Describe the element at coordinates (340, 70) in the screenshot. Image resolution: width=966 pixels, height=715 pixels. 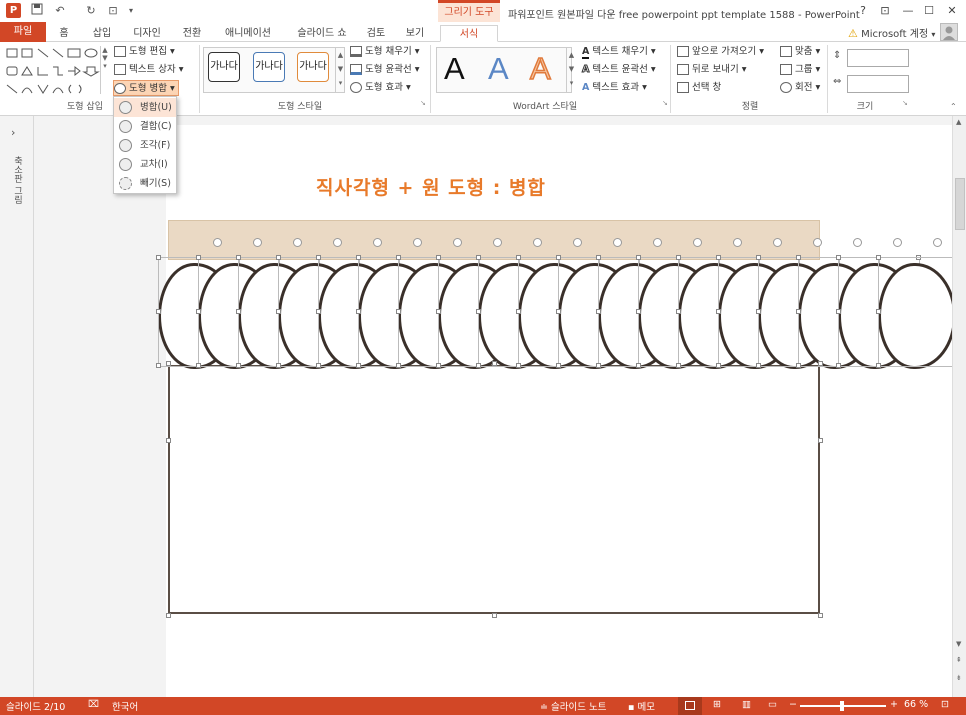
I see `shape-style-gallery-scroll: ▲ ▼ ▾` at that location.